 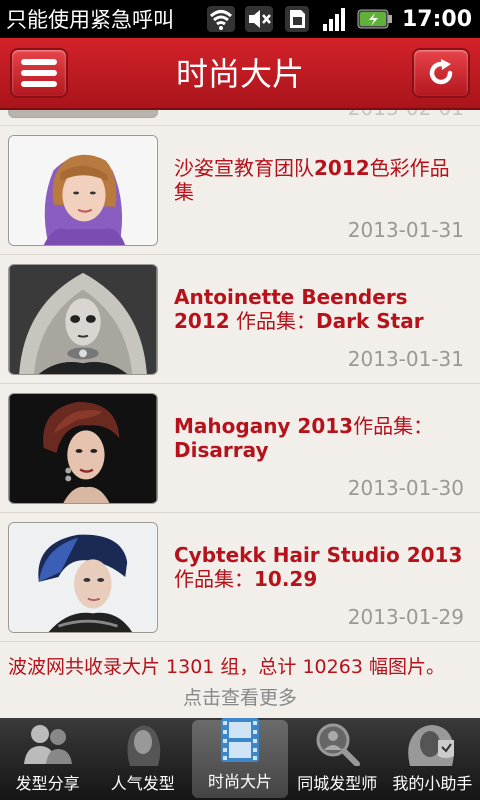 I want to click on search-person-icon, so click(x=337, y=743).